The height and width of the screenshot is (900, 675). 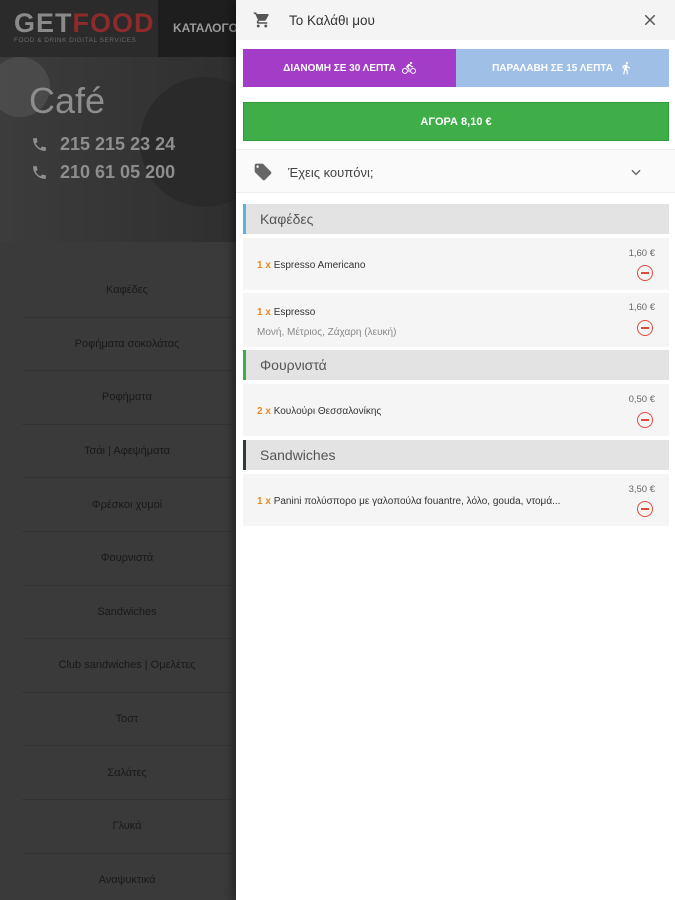 What do you see at coordinates (456, 219) in the screenshot?
I see `cart-category-header: Καφέδες` at bounding box center [456, 219].